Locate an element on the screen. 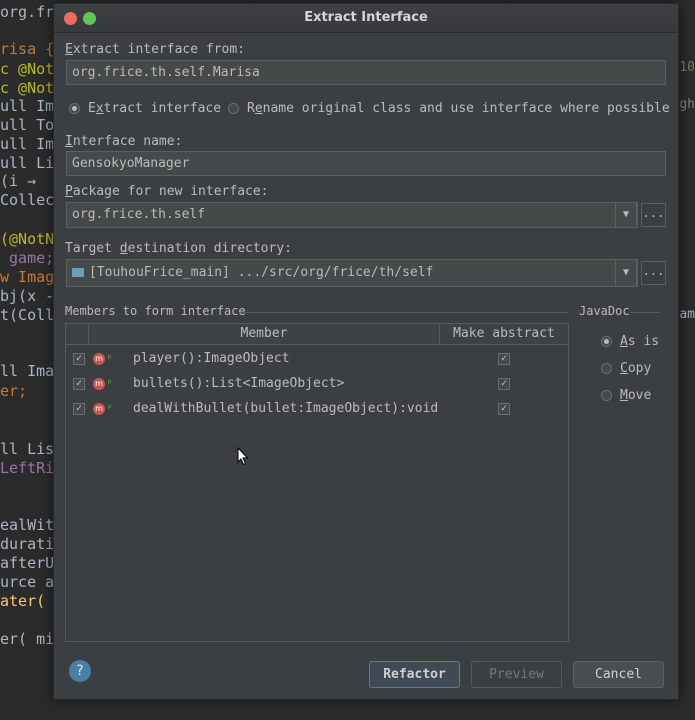 This screenshot has height=720, width=695. package-label: Package for new interface: is located at coordinates (167, 191).